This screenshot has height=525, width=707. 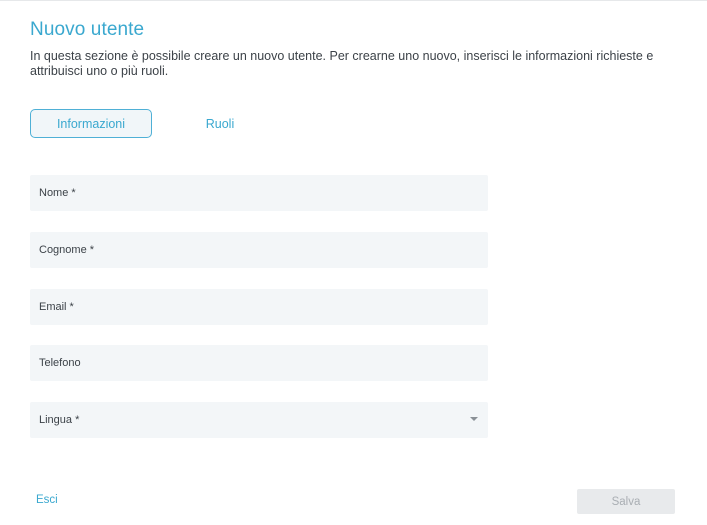 What do you see at coordinates (259, 193) in the screenshot?
I see `nome-field: Nome *` at bounding box center [259, 193].